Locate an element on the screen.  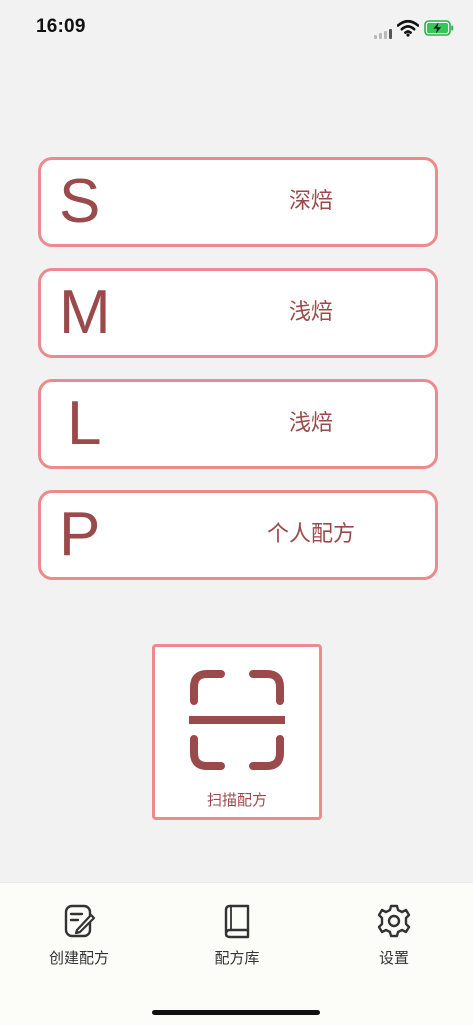
wifi-icon is located at coordinates (408, 28).